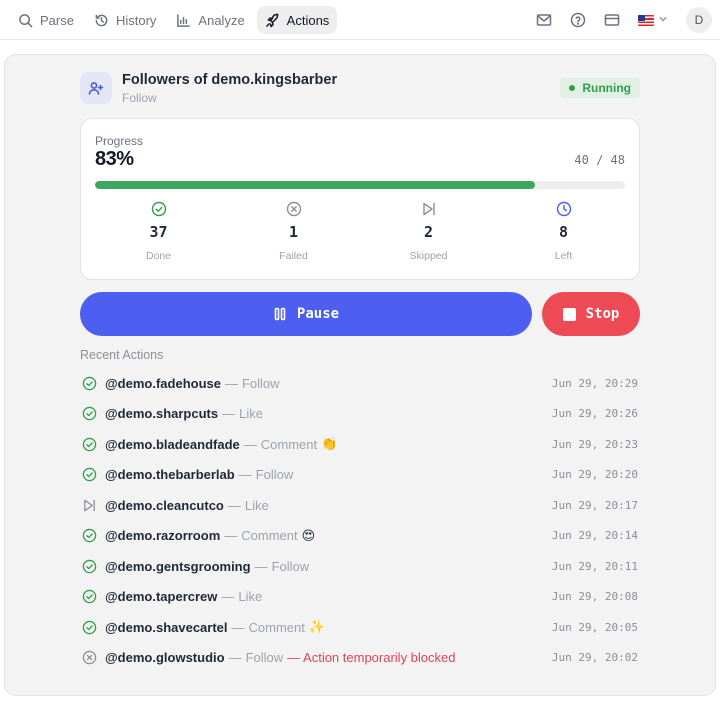 The width and height of the screenshot is (720, 708). What do you see at coordinates (210, 20) in the screenshot?
I see `nav-item-analyze: Analyze` at bounding box center [210, 20].